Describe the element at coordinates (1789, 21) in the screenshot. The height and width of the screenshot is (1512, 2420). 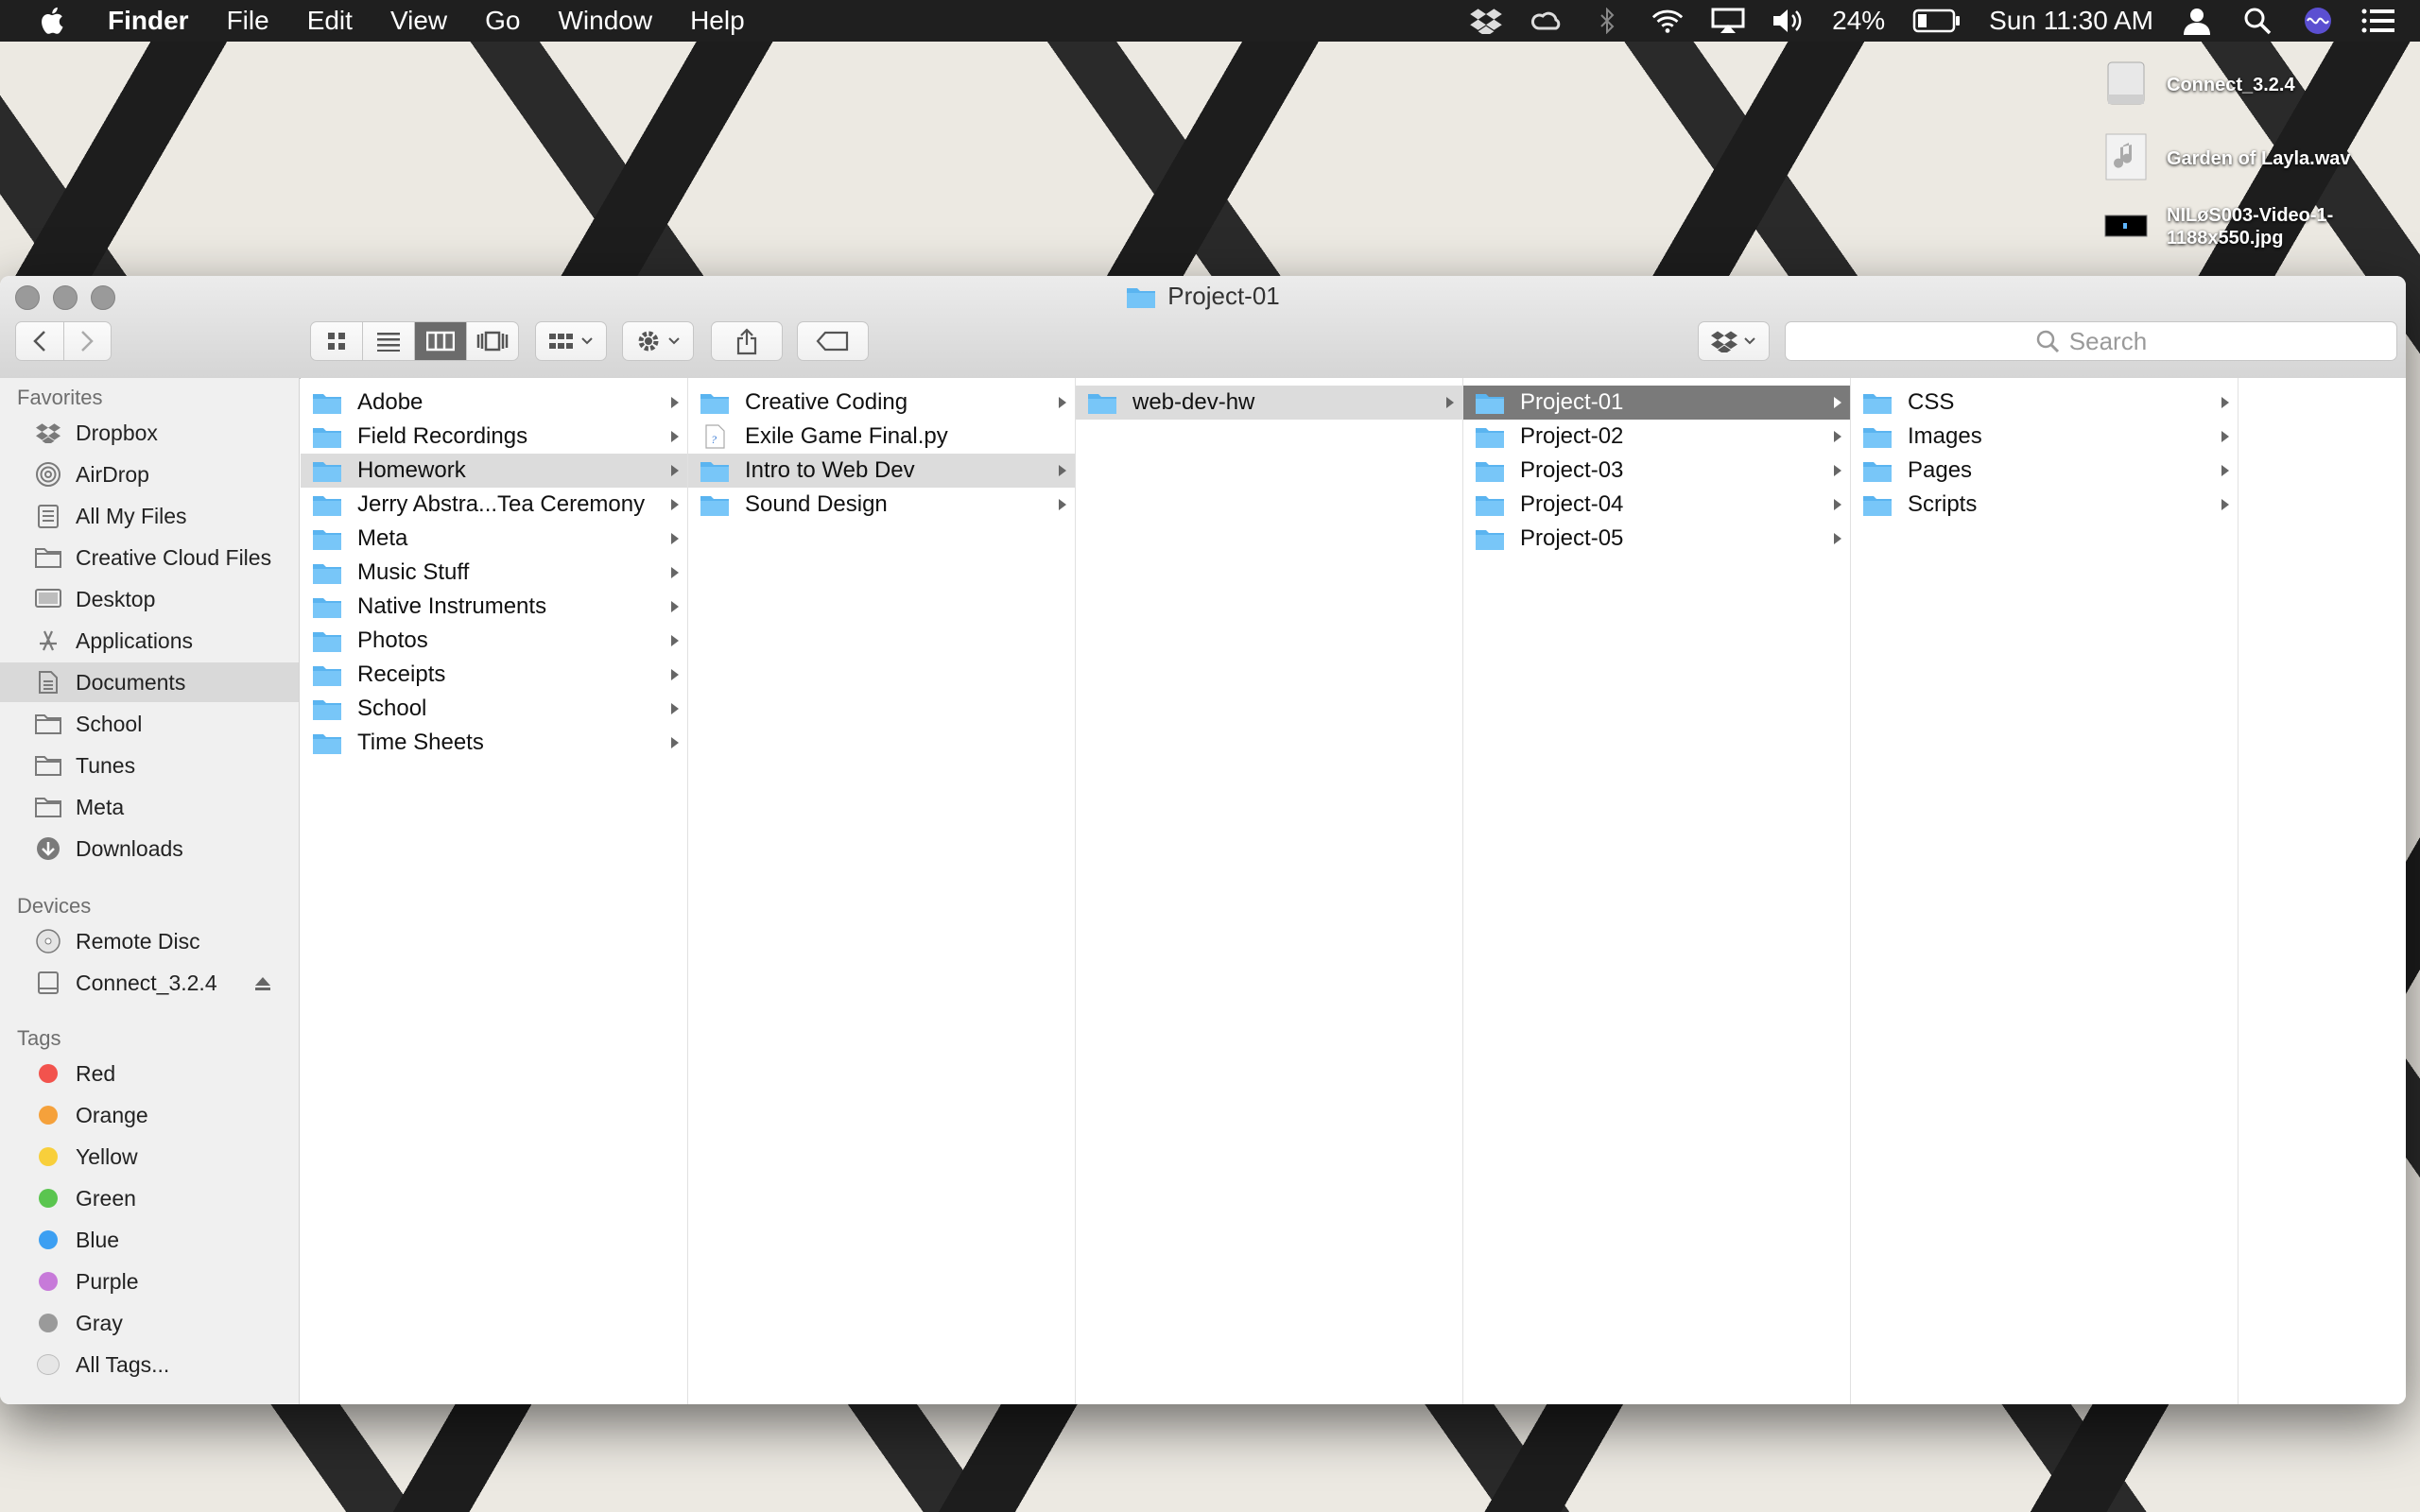
I see `volume-icon` at that location.